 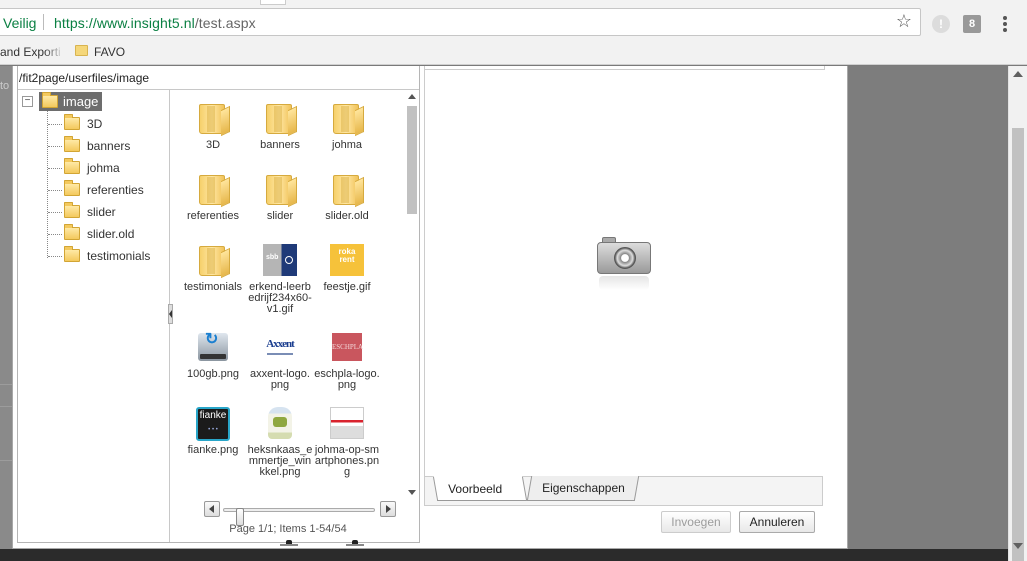 What do you see at coordinates (27, 101) in the screenshot?
I see `tree-collapse-toggle: −` at bounding box center [27, 101].